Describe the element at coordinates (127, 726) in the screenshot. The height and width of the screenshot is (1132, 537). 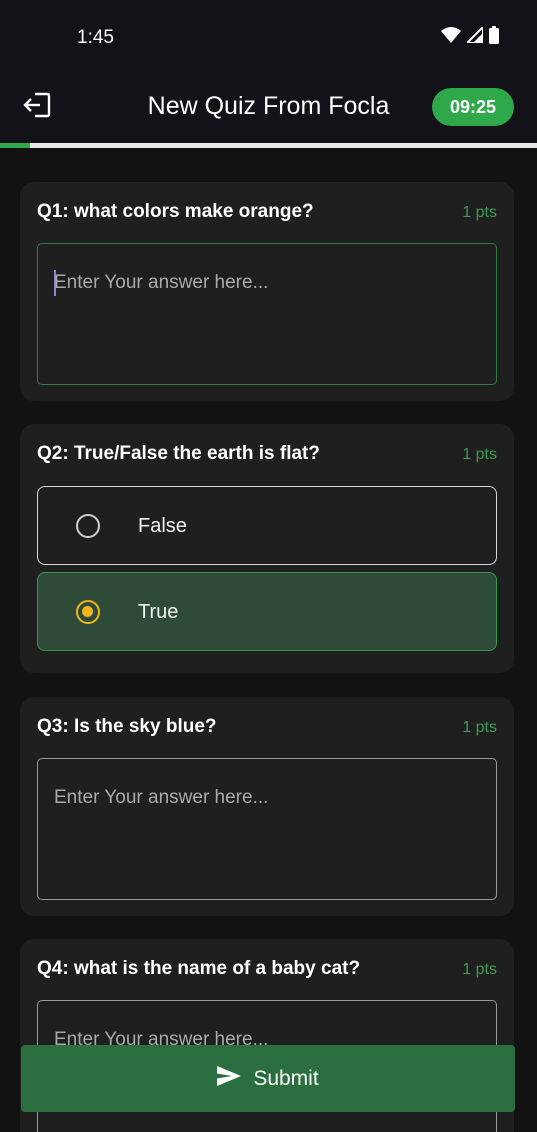
I see `question-title: Q3: Is the sky blue?` at that location.